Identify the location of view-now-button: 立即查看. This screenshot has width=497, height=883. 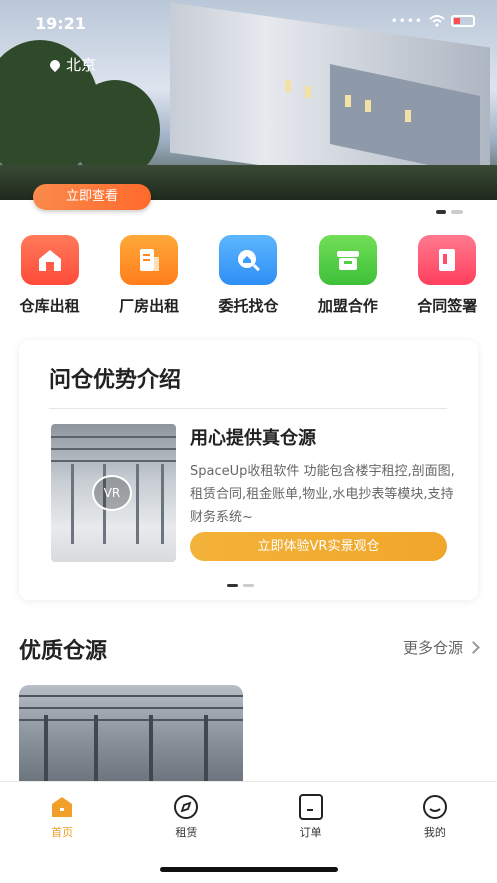
(92, 197).